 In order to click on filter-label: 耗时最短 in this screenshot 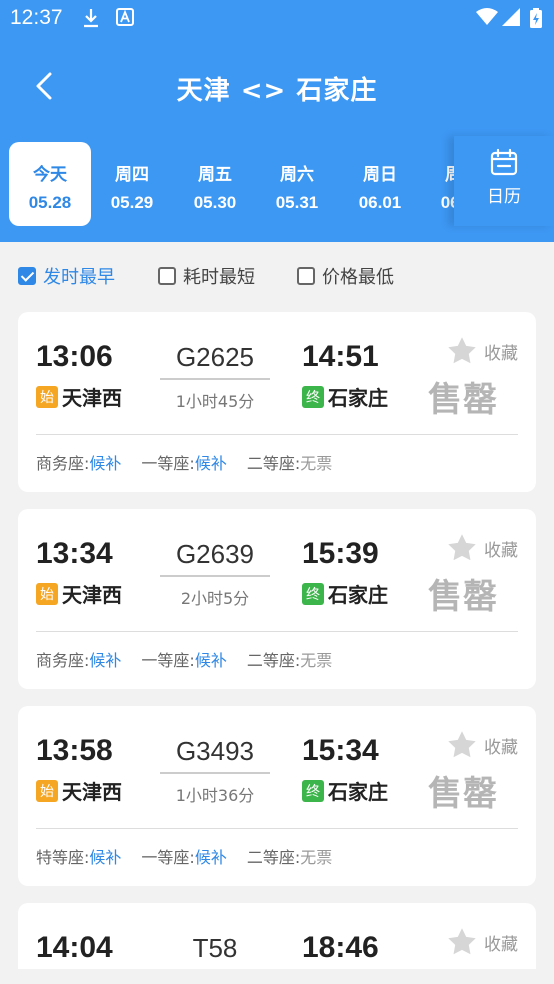, I will do `click(219, 277)`.